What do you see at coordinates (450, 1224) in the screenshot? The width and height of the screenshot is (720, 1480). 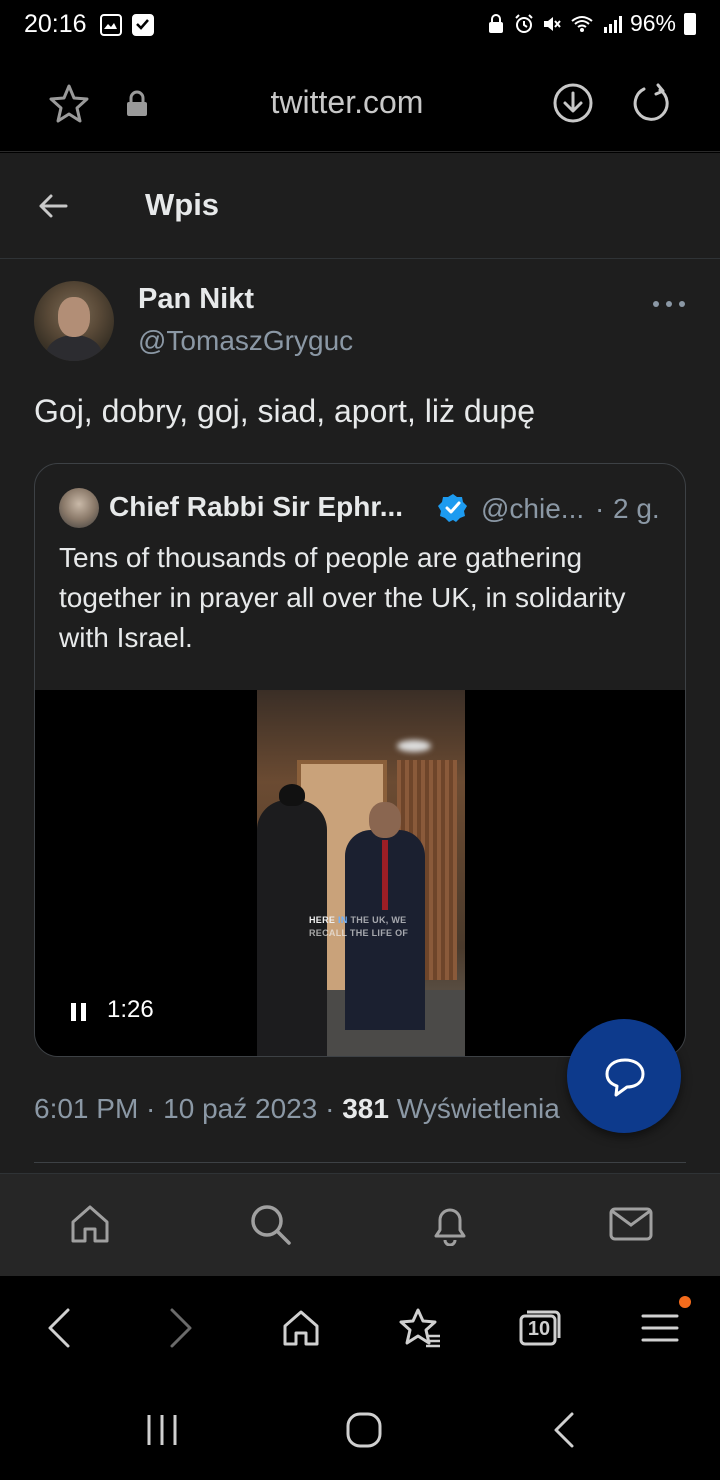 I see `notifications-bell-icon` at bounding box center [450, 1224].